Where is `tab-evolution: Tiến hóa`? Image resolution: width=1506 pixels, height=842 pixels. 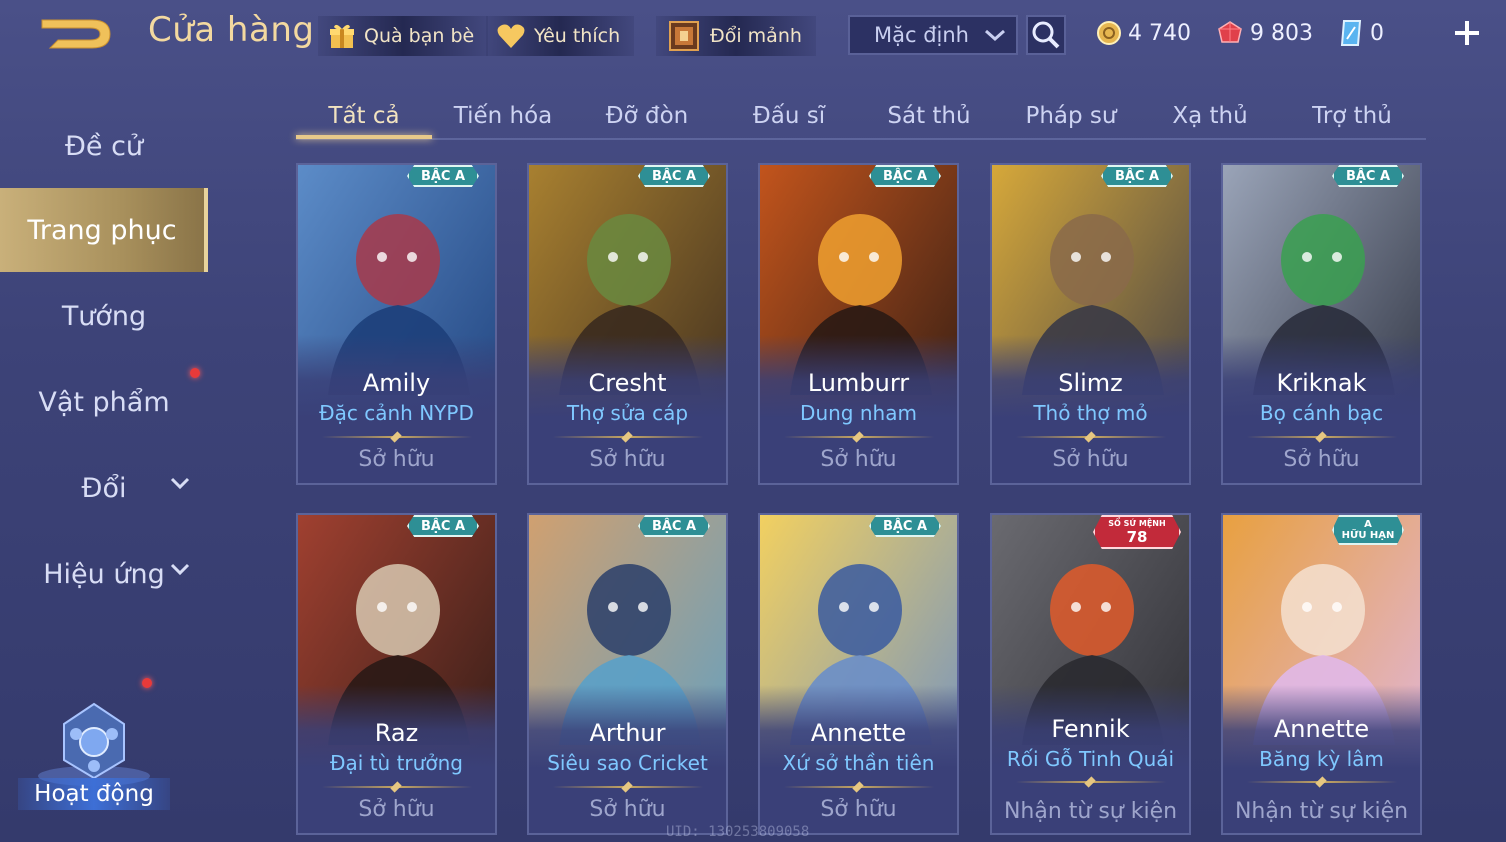
tab-evolution: Tiến hóa is located at coordinates (503, 116).